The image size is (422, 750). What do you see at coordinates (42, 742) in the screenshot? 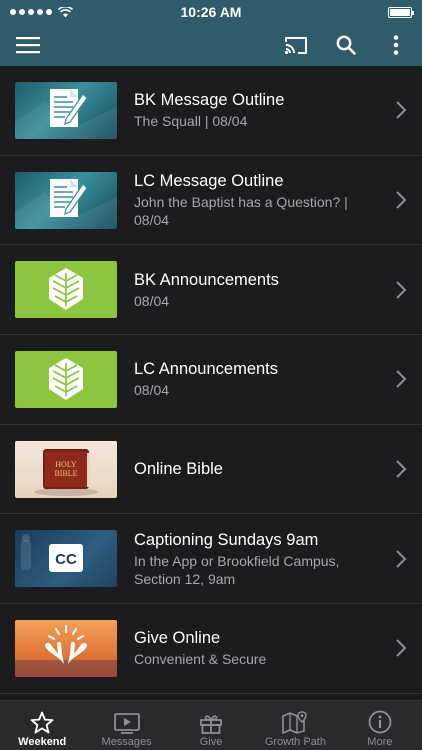
I see `tab-label: Weekend` at bounding box center [42, 742].